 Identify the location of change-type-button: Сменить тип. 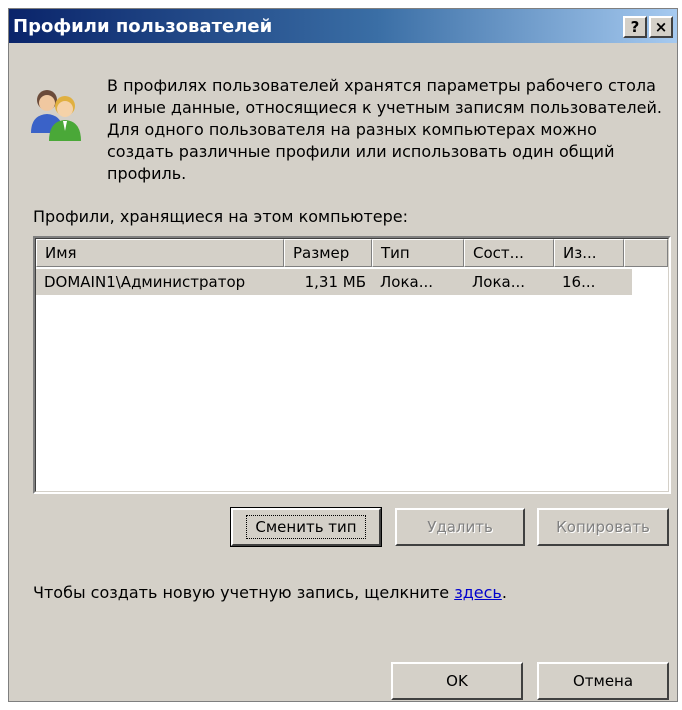
(306, 527).